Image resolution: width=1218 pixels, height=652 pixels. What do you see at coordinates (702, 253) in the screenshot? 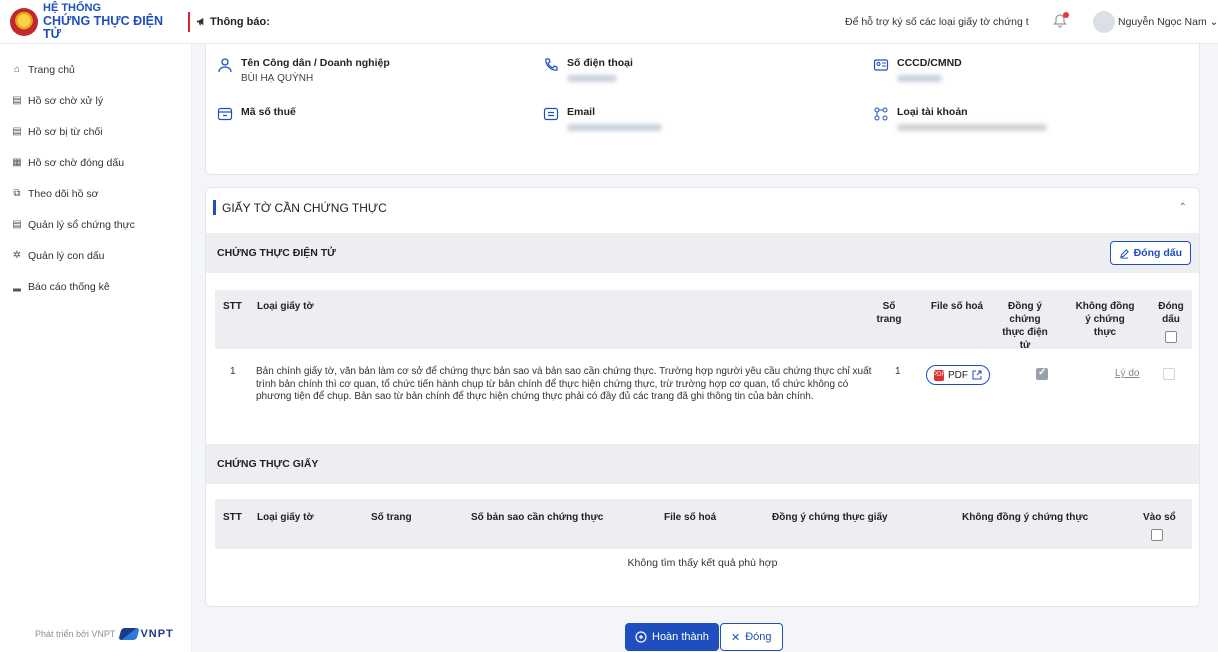
I see `electronic-section-header: CHỨNG THỰC ĐIỆN TỬ Đóng dấu` at bounding box center [702, 253].